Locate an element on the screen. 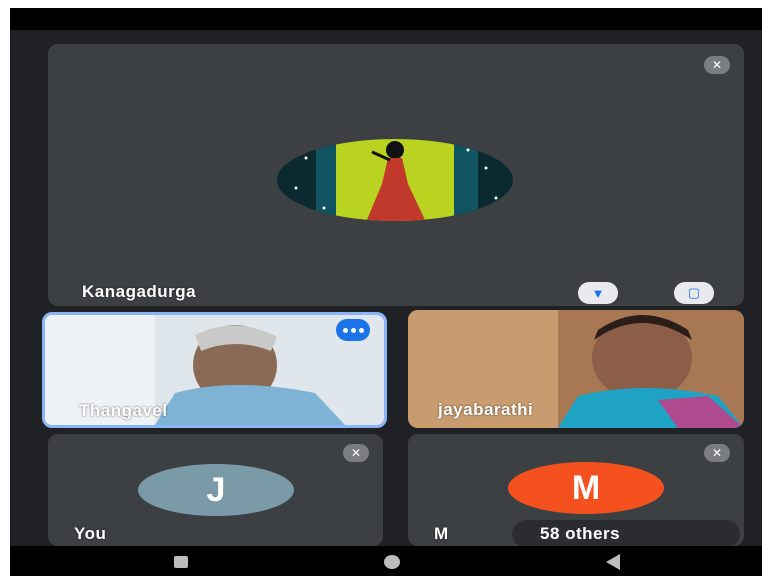  avatar-initial: J is located at coordinates (216, 489).